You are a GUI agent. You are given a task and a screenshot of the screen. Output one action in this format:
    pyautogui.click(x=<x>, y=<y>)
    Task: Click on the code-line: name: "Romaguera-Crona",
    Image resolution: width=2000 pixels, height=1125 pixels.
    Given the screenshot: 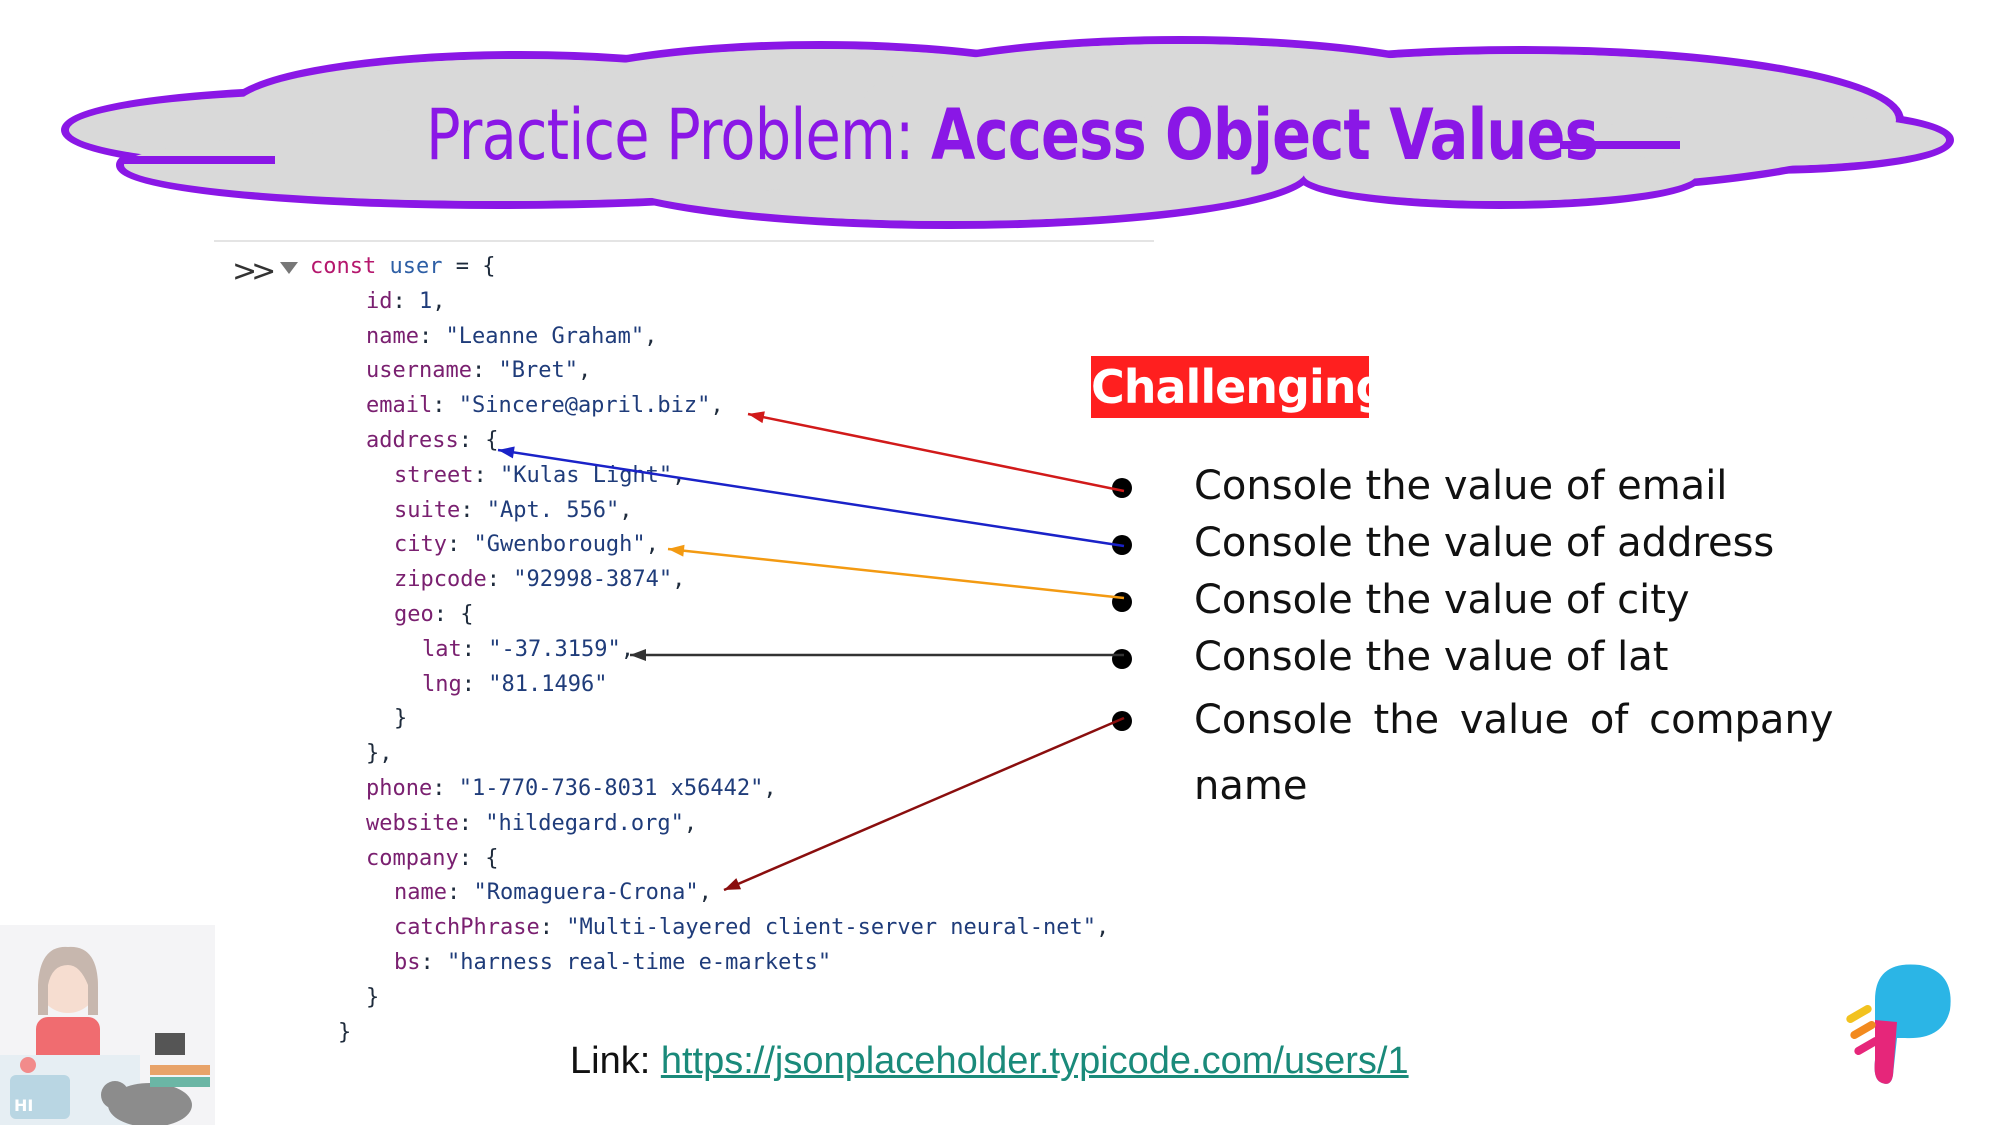 What is the action you would take?
    pyautogui.click(x=553, y=892)
    